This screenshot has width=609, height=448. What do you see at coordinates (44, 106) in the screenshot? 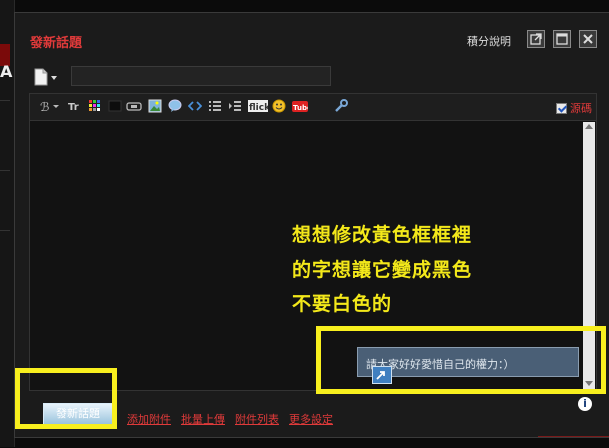
I see `svg-text: ℬ` at bounding box center [44, 106].